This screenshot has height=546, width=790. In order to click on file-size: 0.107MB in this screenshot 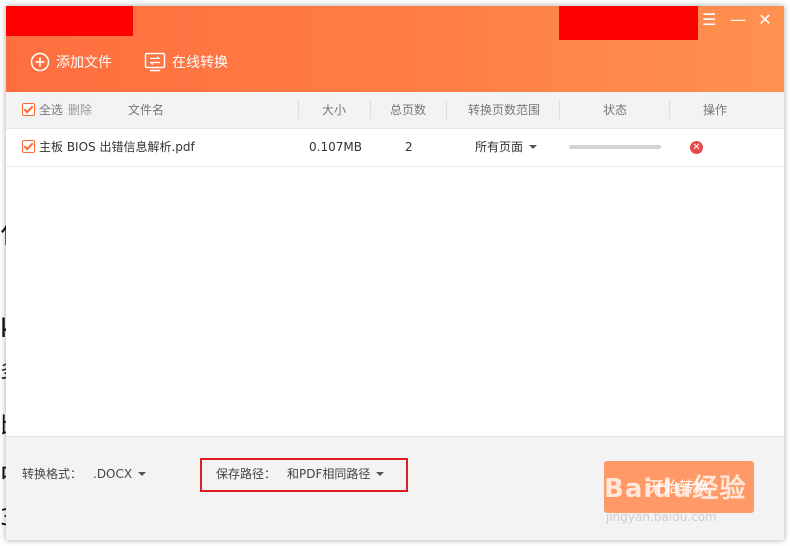, I will do `click(335, 147)`.